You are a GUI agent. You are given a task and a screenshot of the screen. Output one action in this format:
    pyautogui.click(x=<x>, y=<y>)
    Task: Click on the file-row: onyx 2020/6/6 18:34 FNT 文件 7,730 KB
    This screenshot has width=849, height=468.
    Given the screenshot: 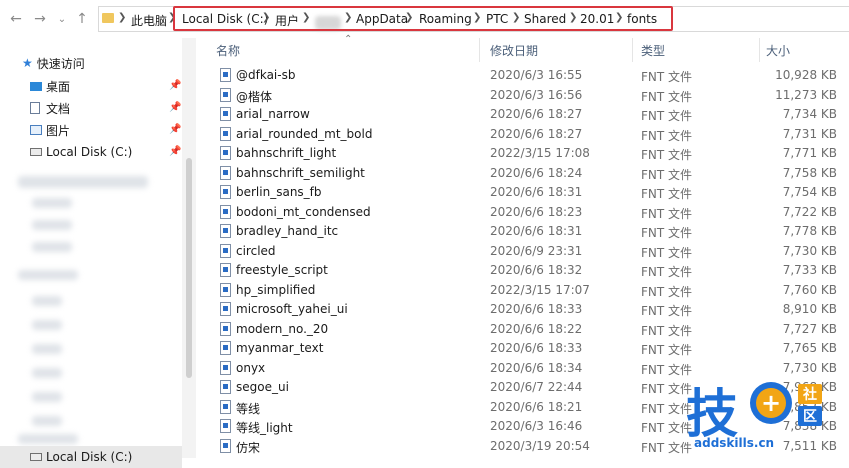 What is the action you would take?
    pyautogui.click(x=522, y=369)
    